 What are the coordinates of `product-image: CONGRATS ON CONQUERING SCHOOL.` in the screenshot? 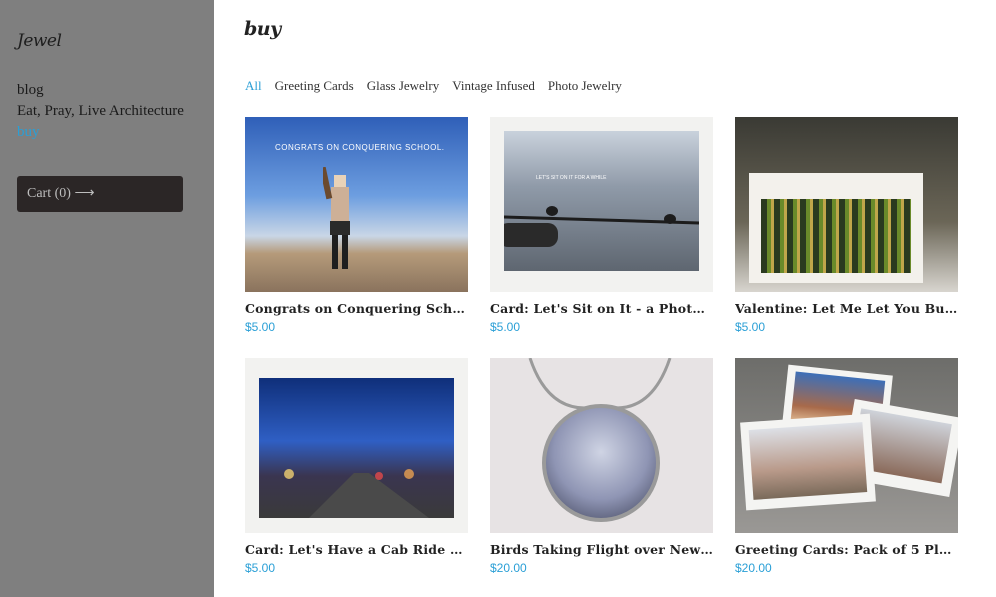 It's located at (356, 204).